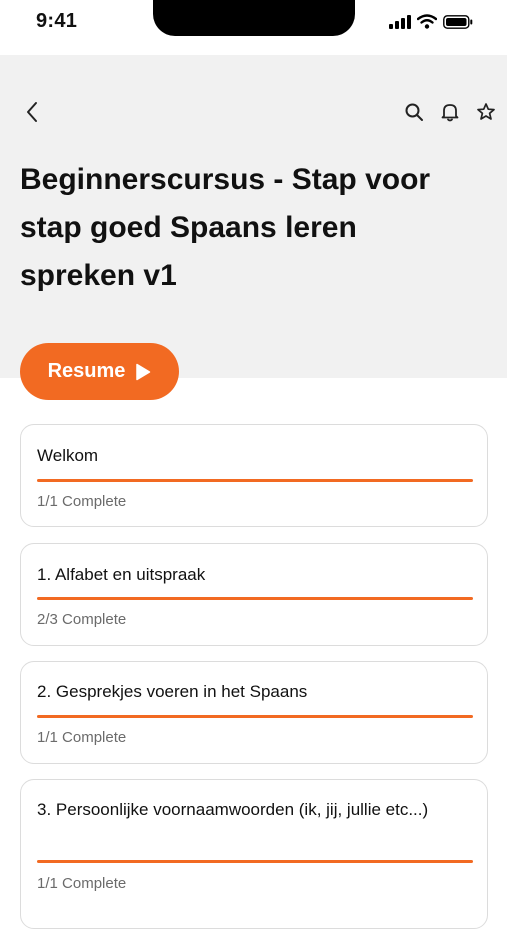 The width and height of the screenshot is (507, 929). Describe the element at coordinates (82, 619) in the screenshot. I see `module-status: 2/3 Complete` at that location.